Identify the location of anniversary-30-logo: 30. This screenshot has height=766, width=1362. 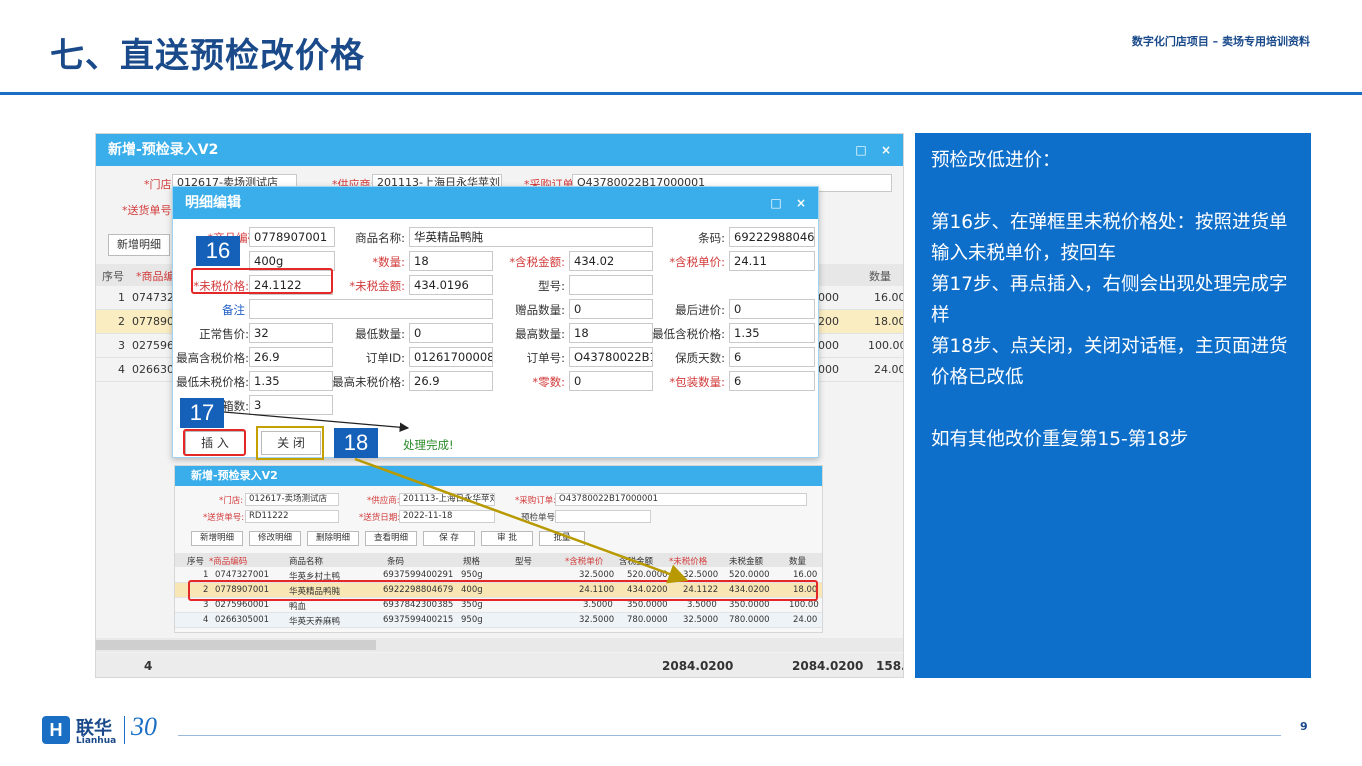
(144, 726).